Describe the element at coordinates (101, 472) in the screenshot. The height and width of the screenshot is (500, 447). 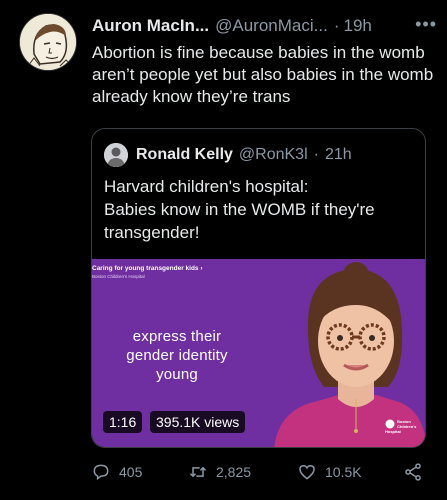
I see `reply-icon` at that location.